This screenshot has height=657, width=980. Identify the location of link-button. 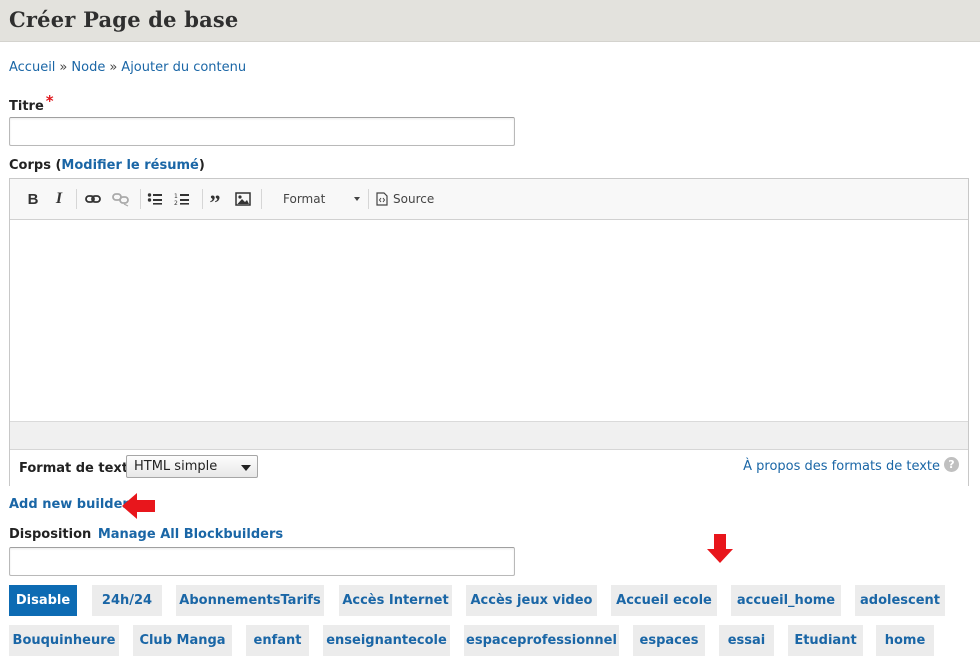
(93, 199).